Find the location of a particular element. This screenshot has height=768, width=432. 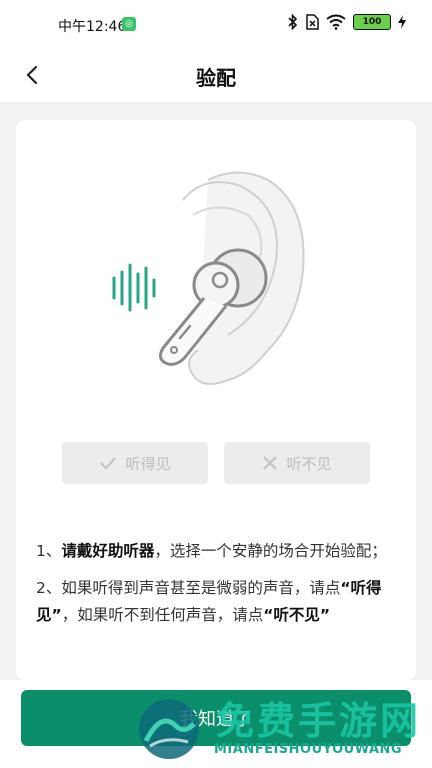

status-time: 中午12:46 is located at coordinates (92, 27).